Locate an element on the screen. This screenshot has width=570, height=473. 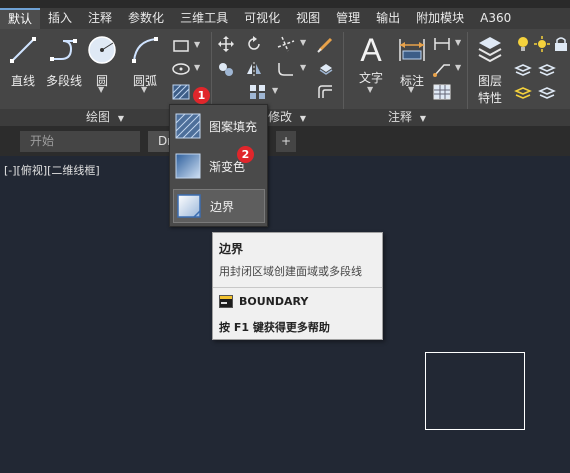
command-line-icon is located at coordinates (226, 301).